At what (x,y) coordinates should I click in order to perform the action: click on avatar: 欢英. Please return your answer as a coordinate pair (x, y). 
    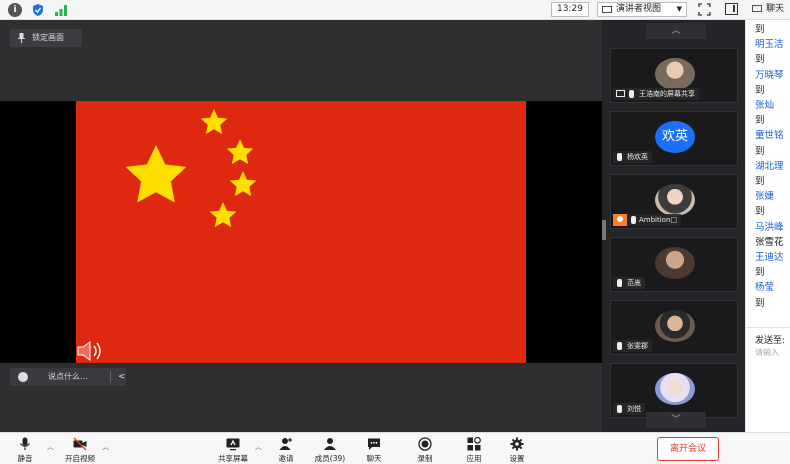
    Looking at the image, I should click on (675, 137).